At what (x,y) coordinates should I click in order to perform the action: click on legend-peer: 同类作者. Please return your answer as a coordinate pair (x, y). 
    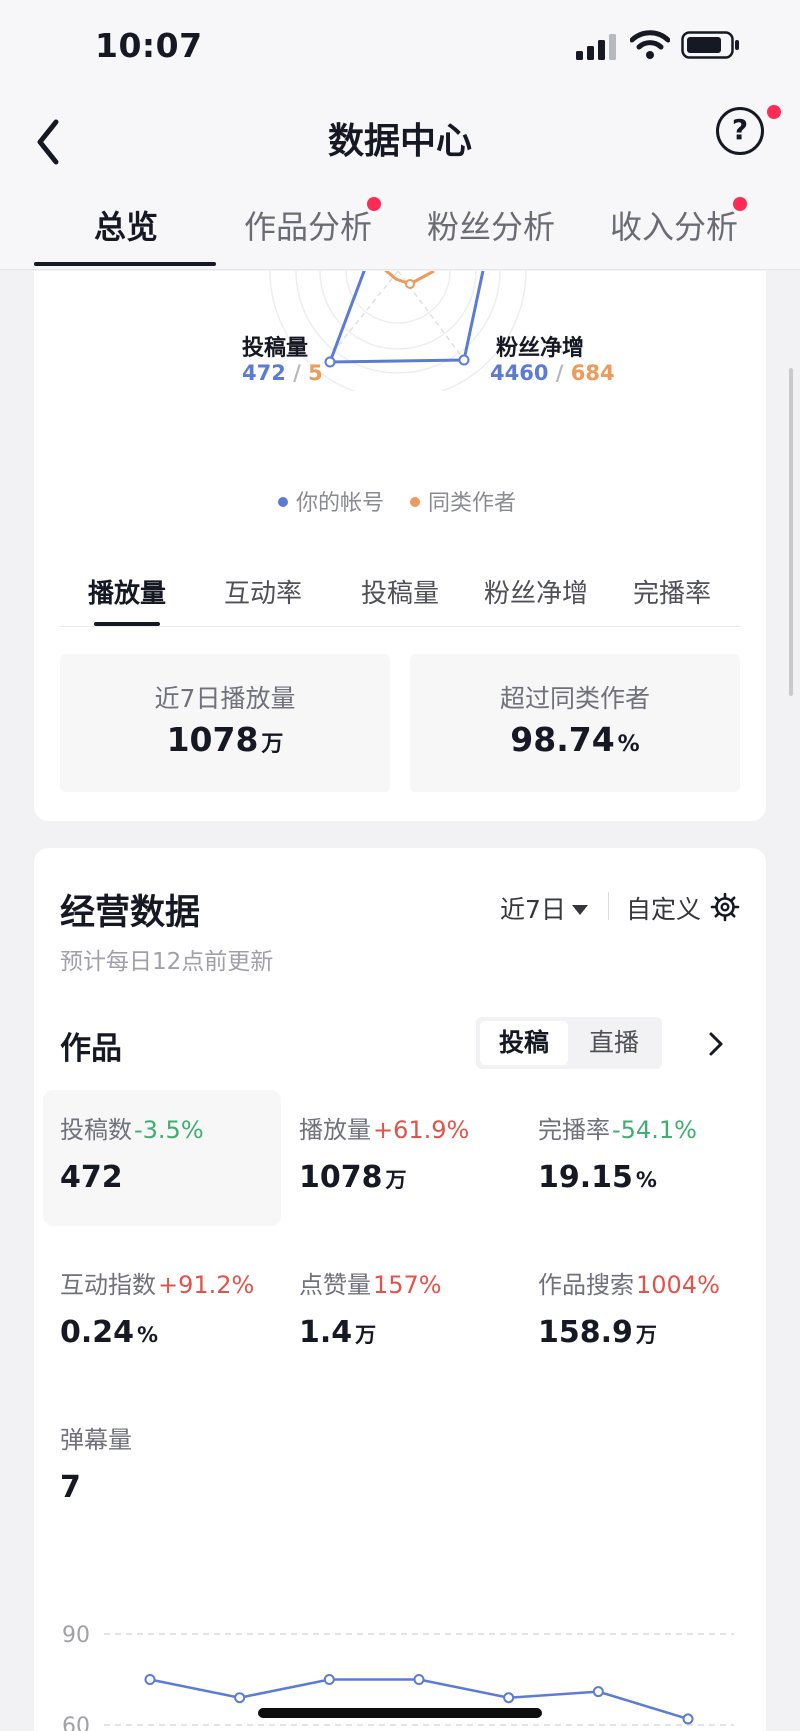
    Looking at the image, I should click on (463, 501).